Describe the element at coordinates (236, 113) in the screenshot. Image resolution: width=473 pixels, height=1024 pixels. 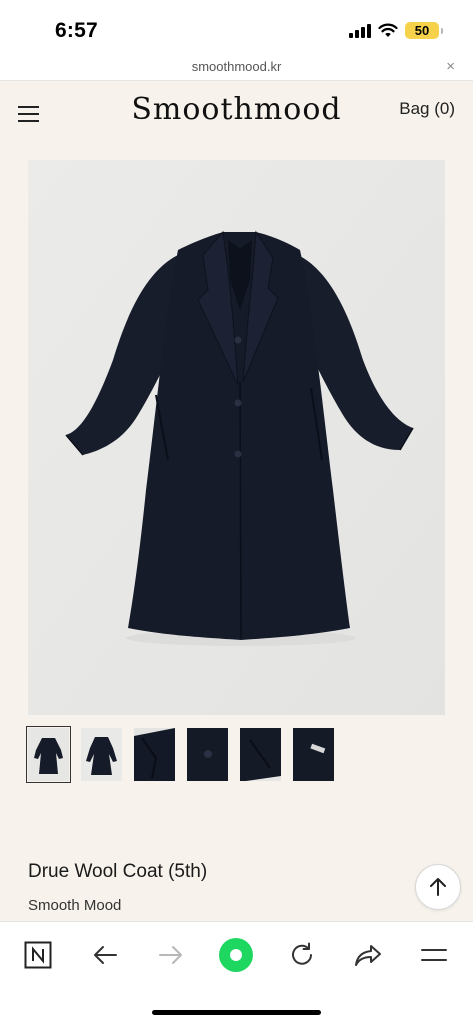
I see `site-header: Smoothmood Bag (0)` at that location.